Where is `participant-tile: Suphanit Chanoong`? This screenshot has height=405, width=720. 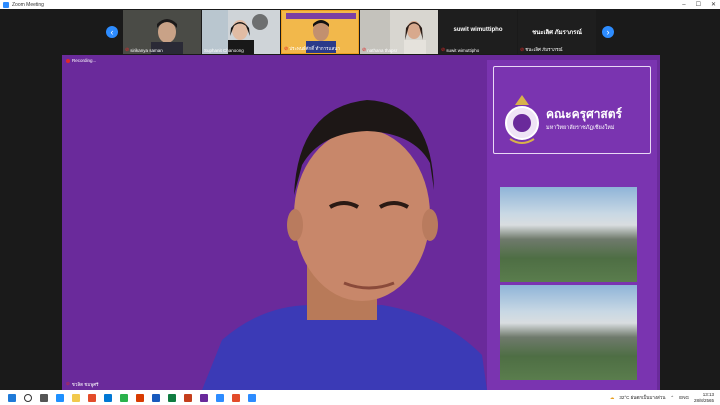
participant-tile: Suphanit Chanoong is located at coordinates (241, 32).